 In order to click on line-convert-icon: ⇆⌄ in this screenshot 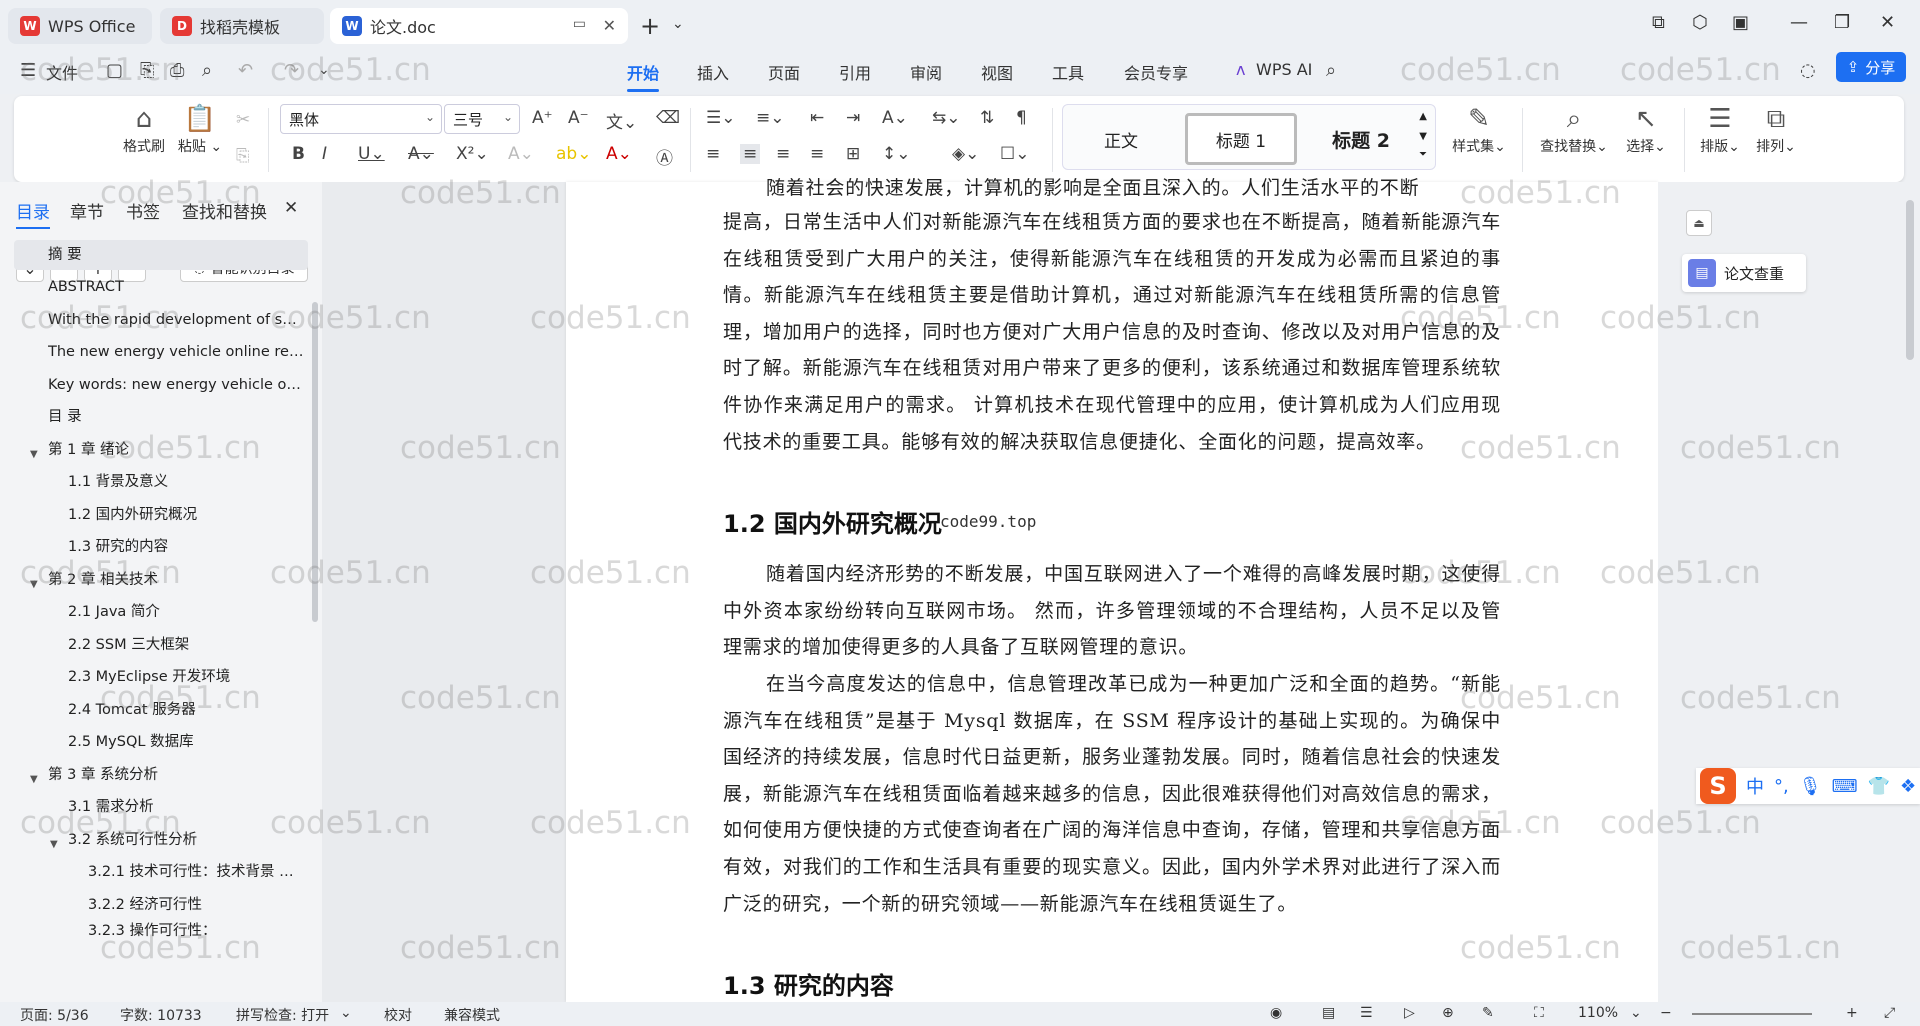, I will do `click(946, 118)`.